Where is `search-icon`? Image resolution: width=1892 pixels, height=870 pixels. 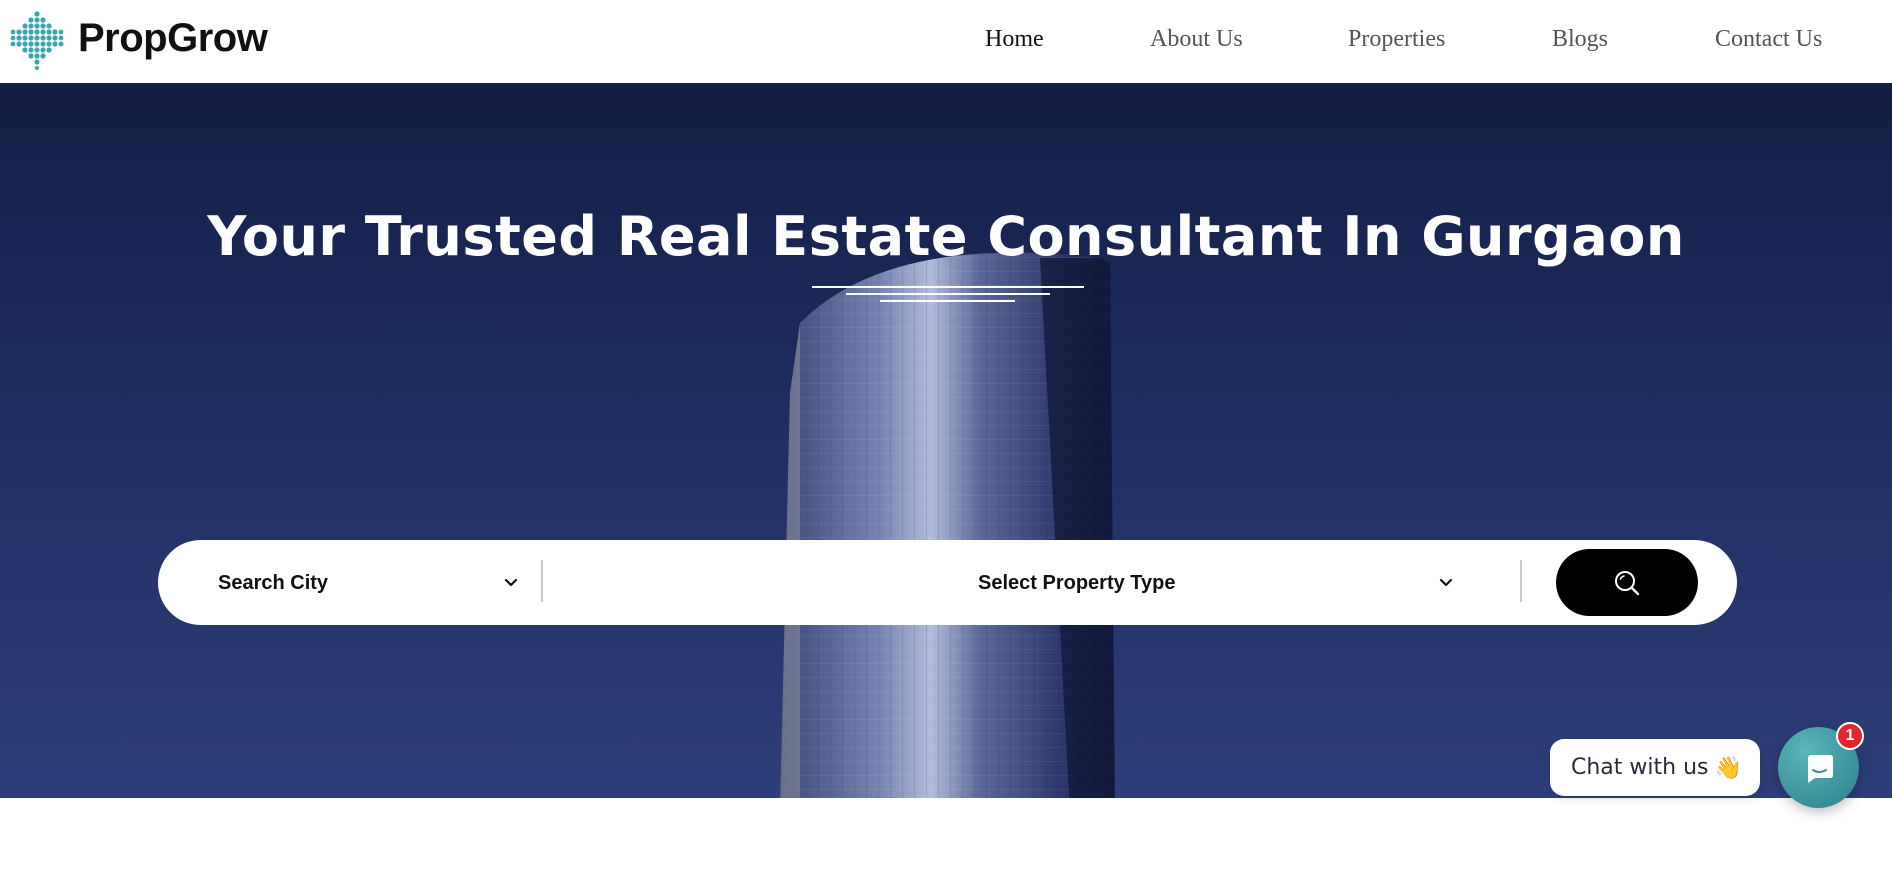
search-icon is located at coordinates (1627, 582).